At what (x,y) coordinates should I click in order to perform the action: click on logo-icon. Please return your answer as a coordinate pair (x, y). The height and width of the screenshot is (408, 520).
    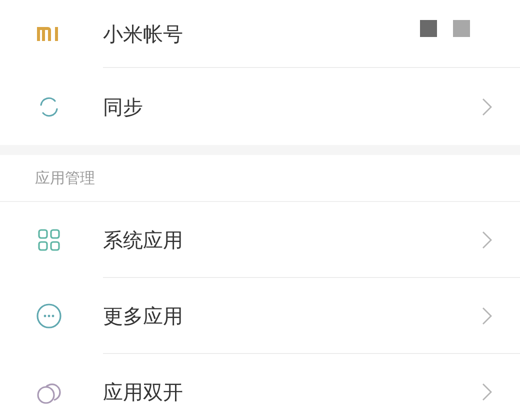
    Looking at the image, I should click on (48, 34).